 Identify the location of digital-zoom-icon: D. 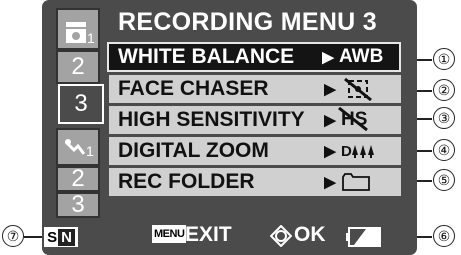
(369, 151).